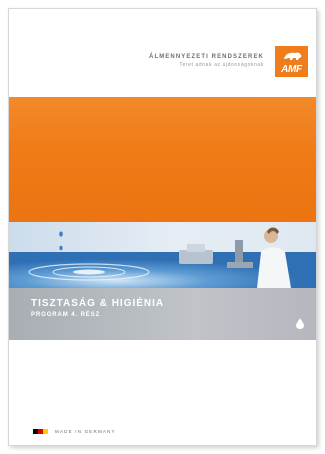 This screenshot has width=325, height=454. What do you see at coordinates (162, 255) in the screenshot?
I see `hero-photo` at bounding box center [162, 255].